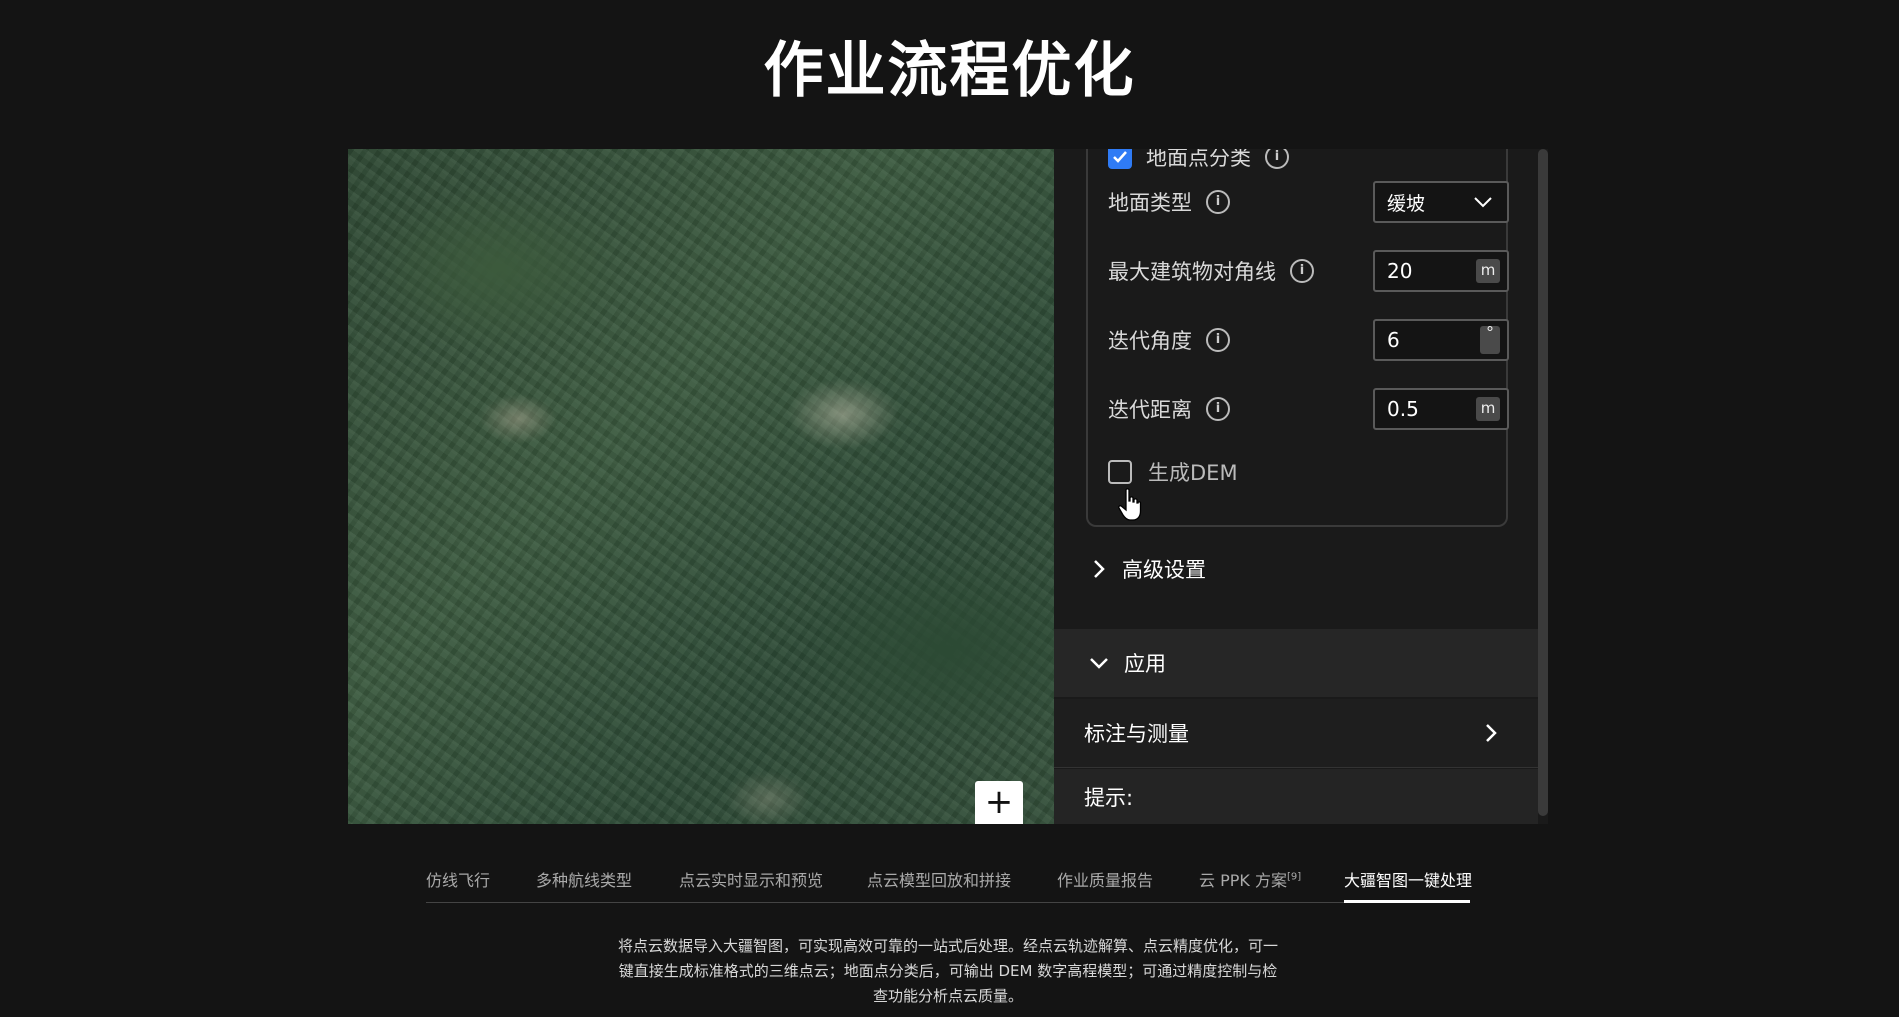 This screenshot has width=1899, height=1017. I want to click on tab-cloud-ppk: 云 PPK 方案[9], so click(1250, 879).